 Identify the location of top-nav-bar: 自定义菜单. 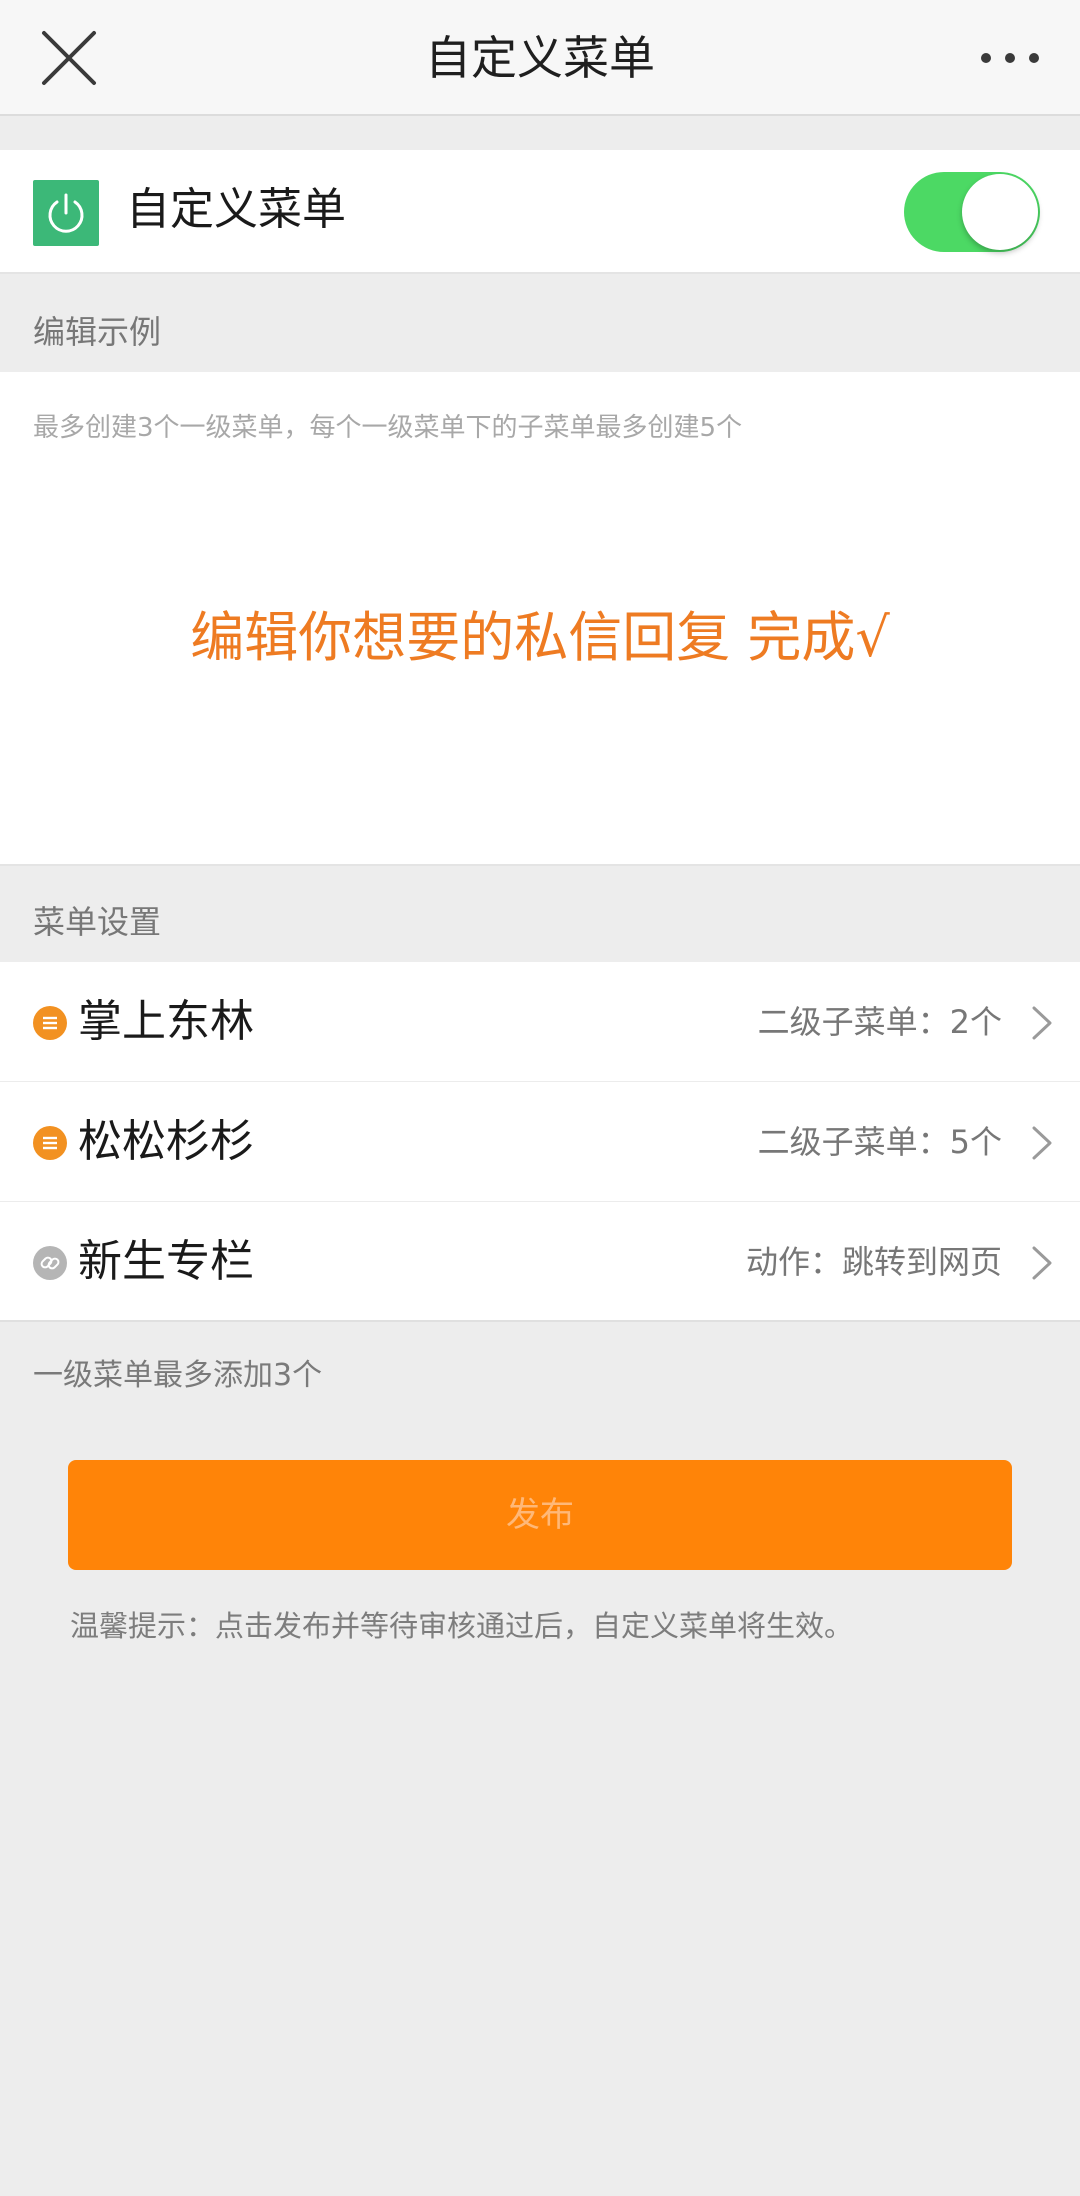
(540, 58).